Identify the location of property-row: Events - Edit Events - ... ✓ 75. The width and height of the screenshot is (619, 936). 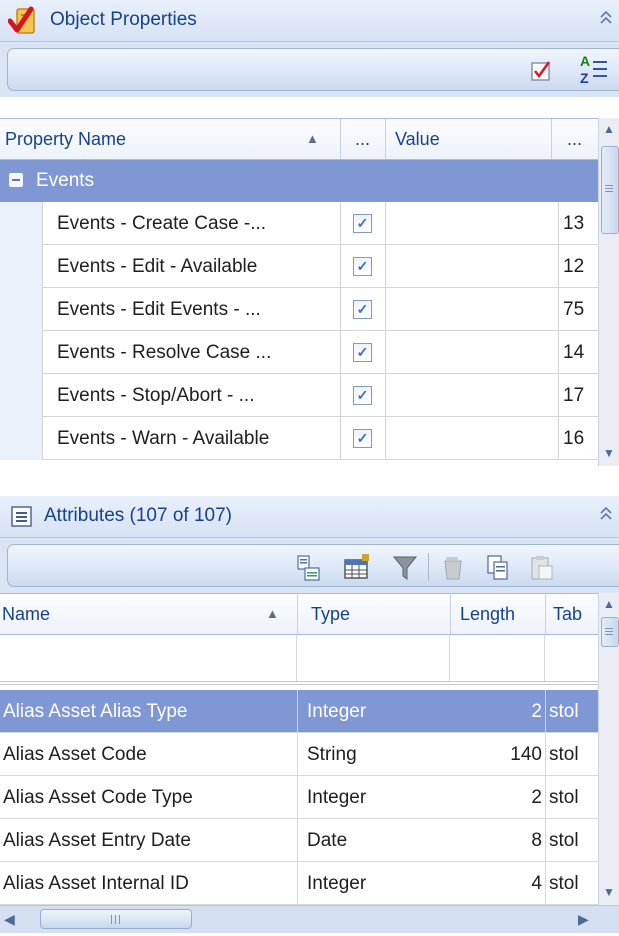
(299, 309).